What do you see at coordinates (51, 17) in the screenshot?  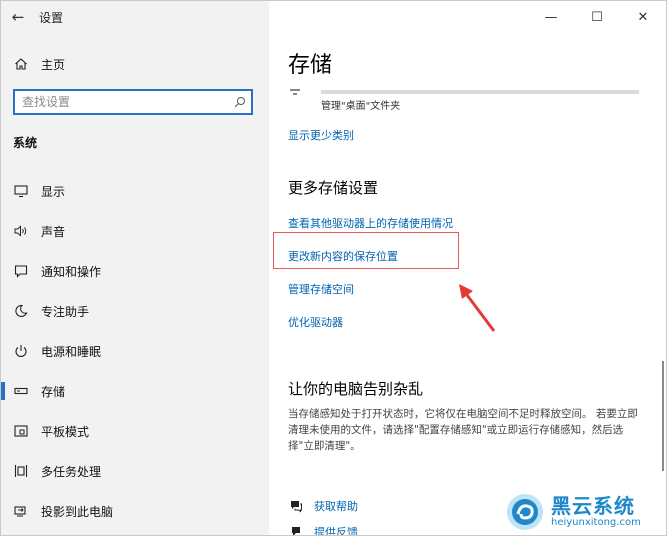 I see `window-title: 设置` at bounding box center [51, 17].